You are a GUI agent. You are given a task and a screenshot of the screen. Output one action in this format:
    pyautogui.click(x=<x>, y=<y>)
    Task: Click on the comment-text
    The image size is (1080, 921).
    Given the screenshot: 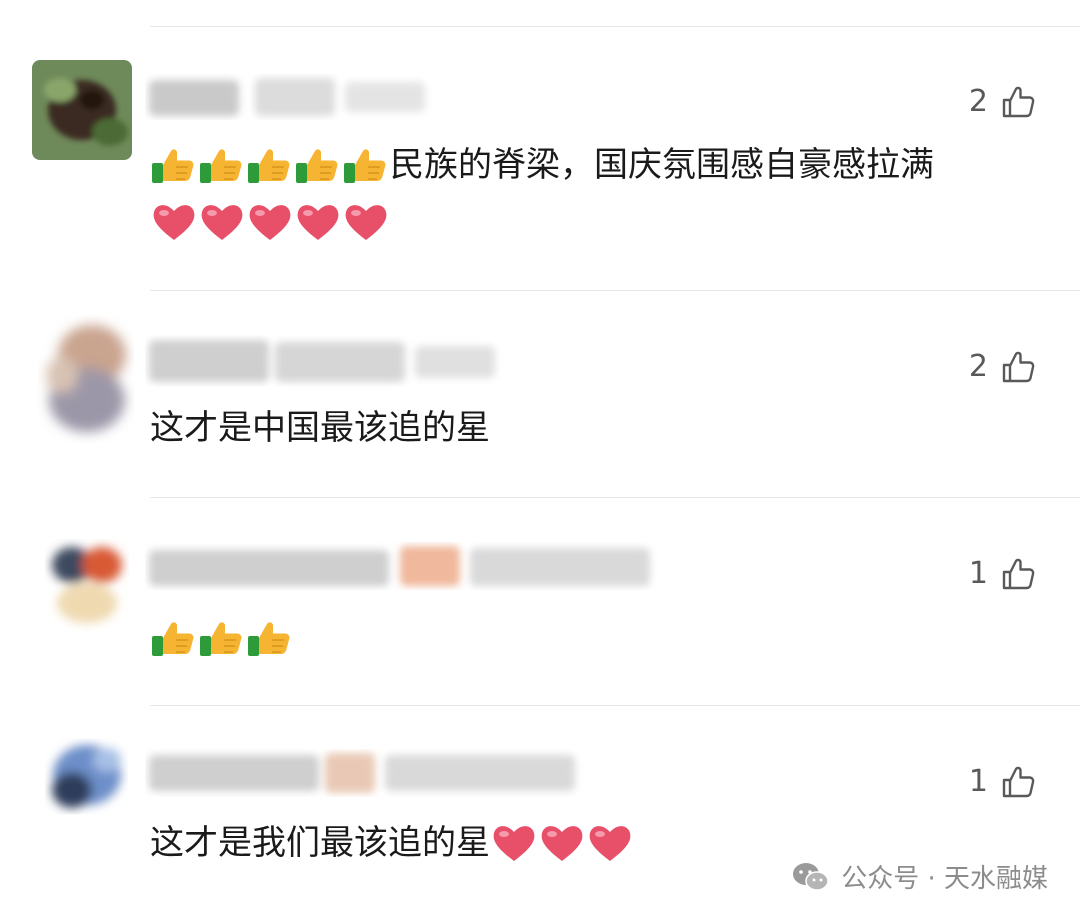 What is the action you would take?
    pyautogui.click(x=222, y=638)
    